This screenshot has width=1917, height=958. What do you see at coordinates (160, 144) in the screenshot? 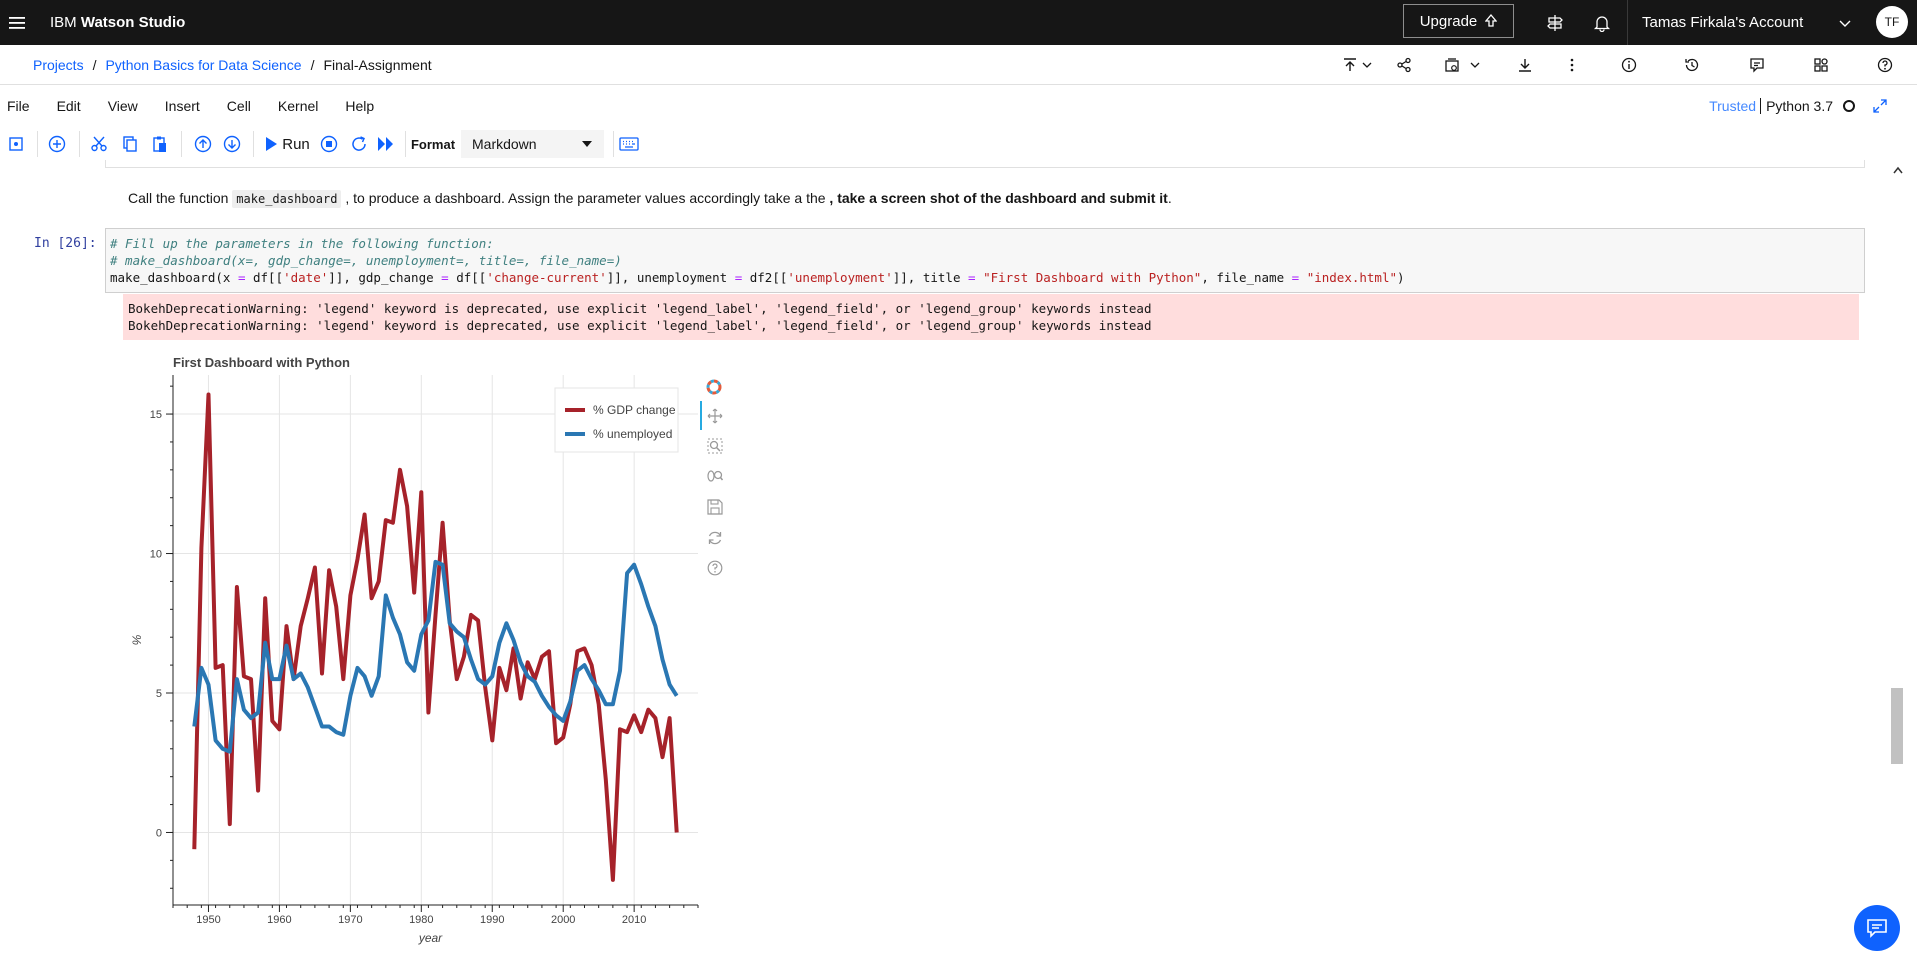
I see `paste-icon` at bounding box center [160, 144].